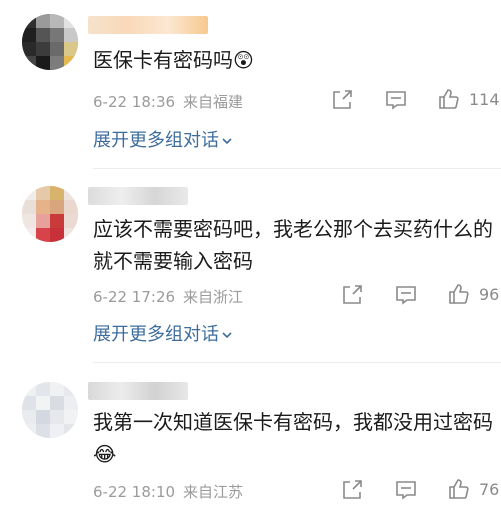 The height and width of the screenshot is (512, 501). What do you see at coordinates (293, 245) in the screenshot?
I see `comment-text: 应该不需要密码吧，我老公那个去买药什么的就不需要输入密码` at bounding box center [293, 245].